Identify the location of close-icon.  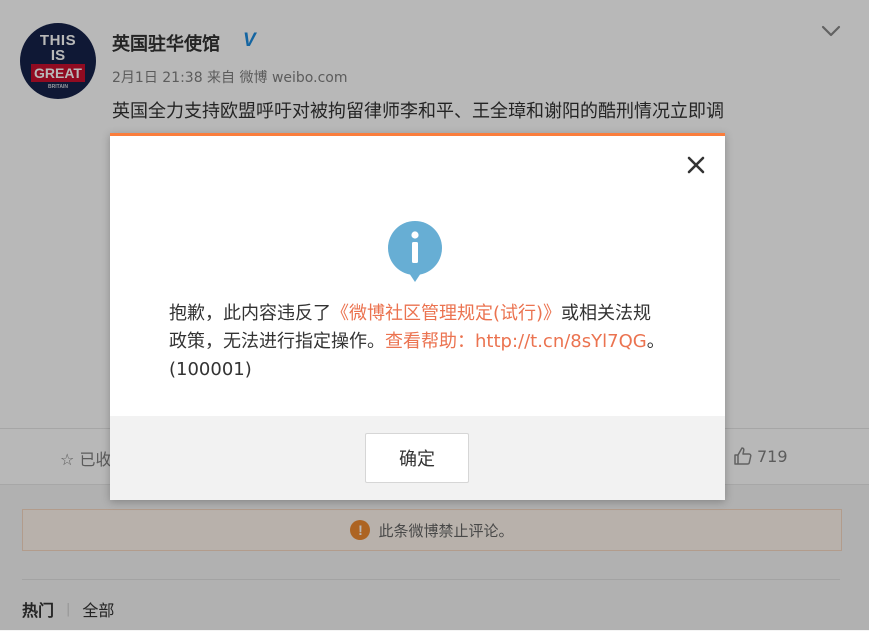
(696, 165).